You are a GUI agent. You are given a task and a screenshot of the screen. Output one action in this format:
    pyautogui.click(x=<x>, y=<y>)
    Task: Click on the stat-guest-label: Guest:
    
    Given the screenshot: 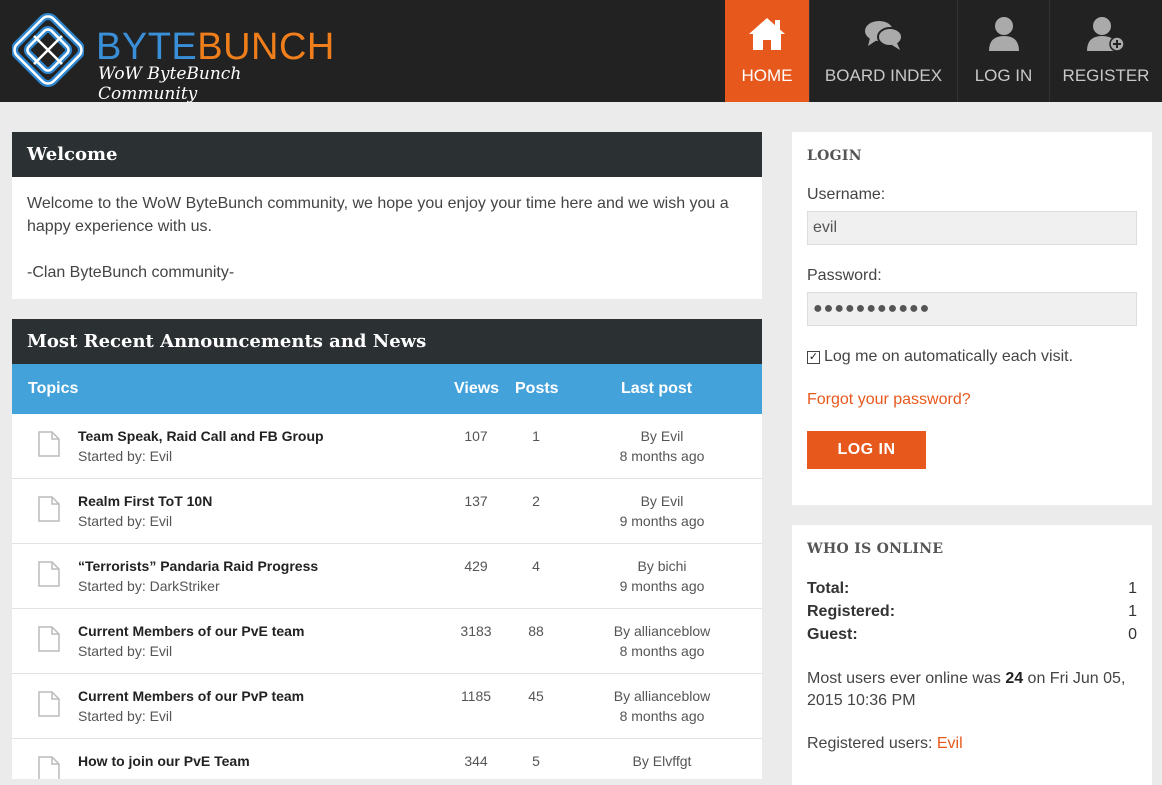 What is the action you would take?
    pyautogui.click(x=832, y=634)
    